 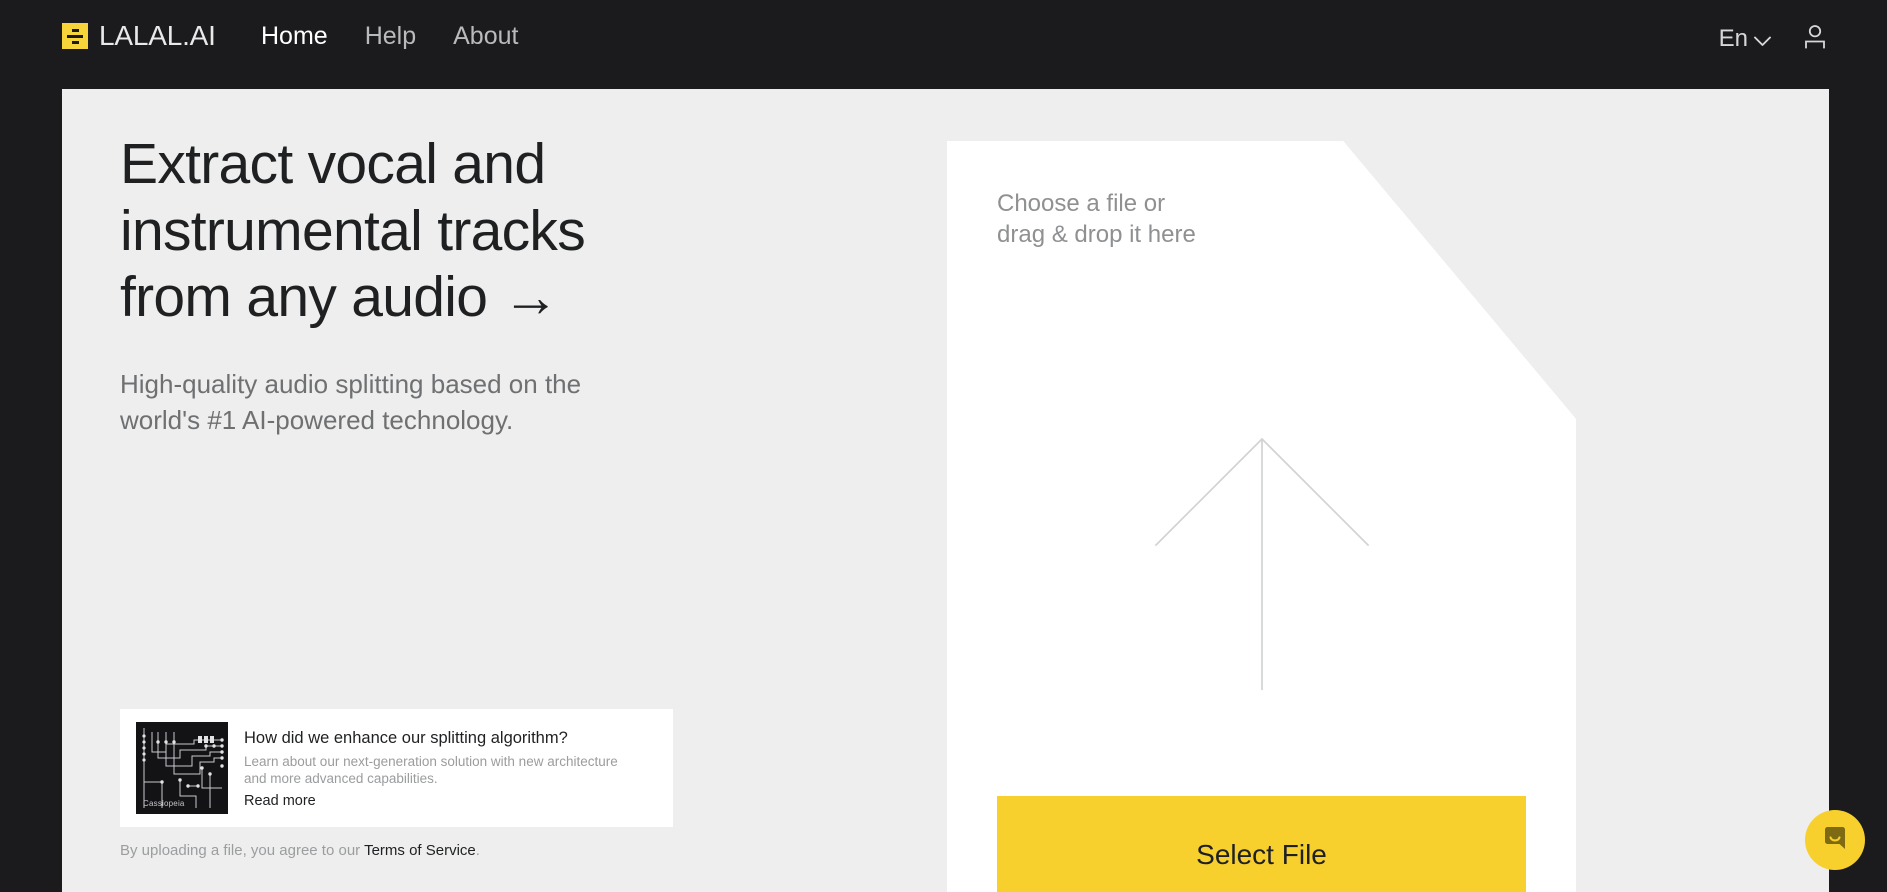 I want to click on main-navigation: Home Help About, so click(x=389, y=36).